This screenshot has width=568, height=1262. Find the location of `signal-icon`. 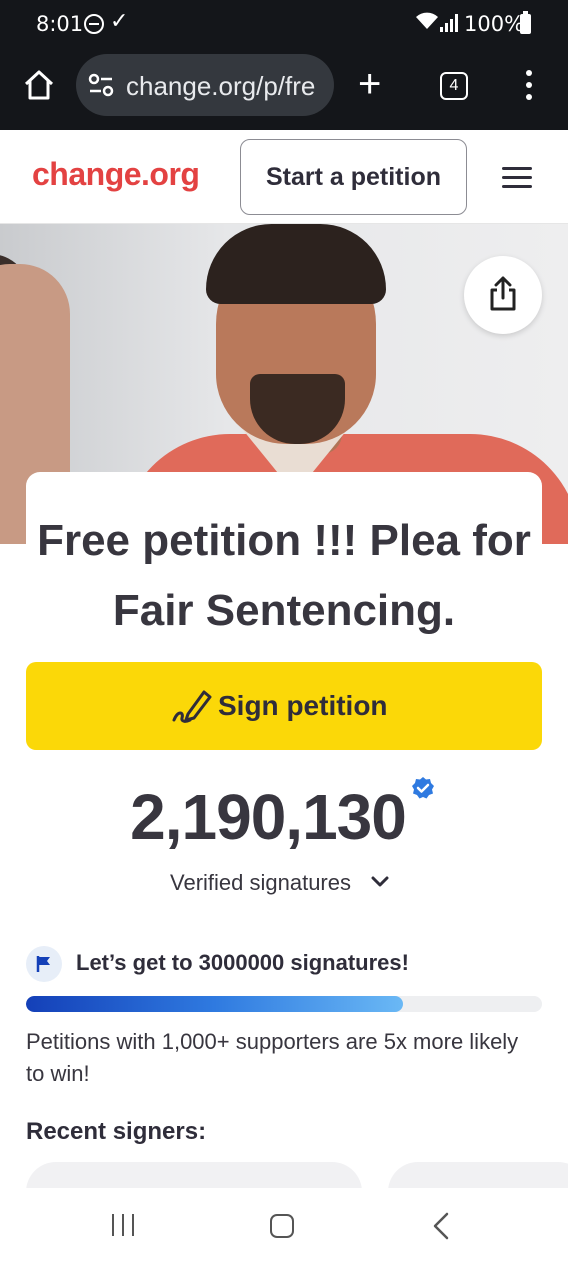

signal-icon is located at coordinates (449, 23).